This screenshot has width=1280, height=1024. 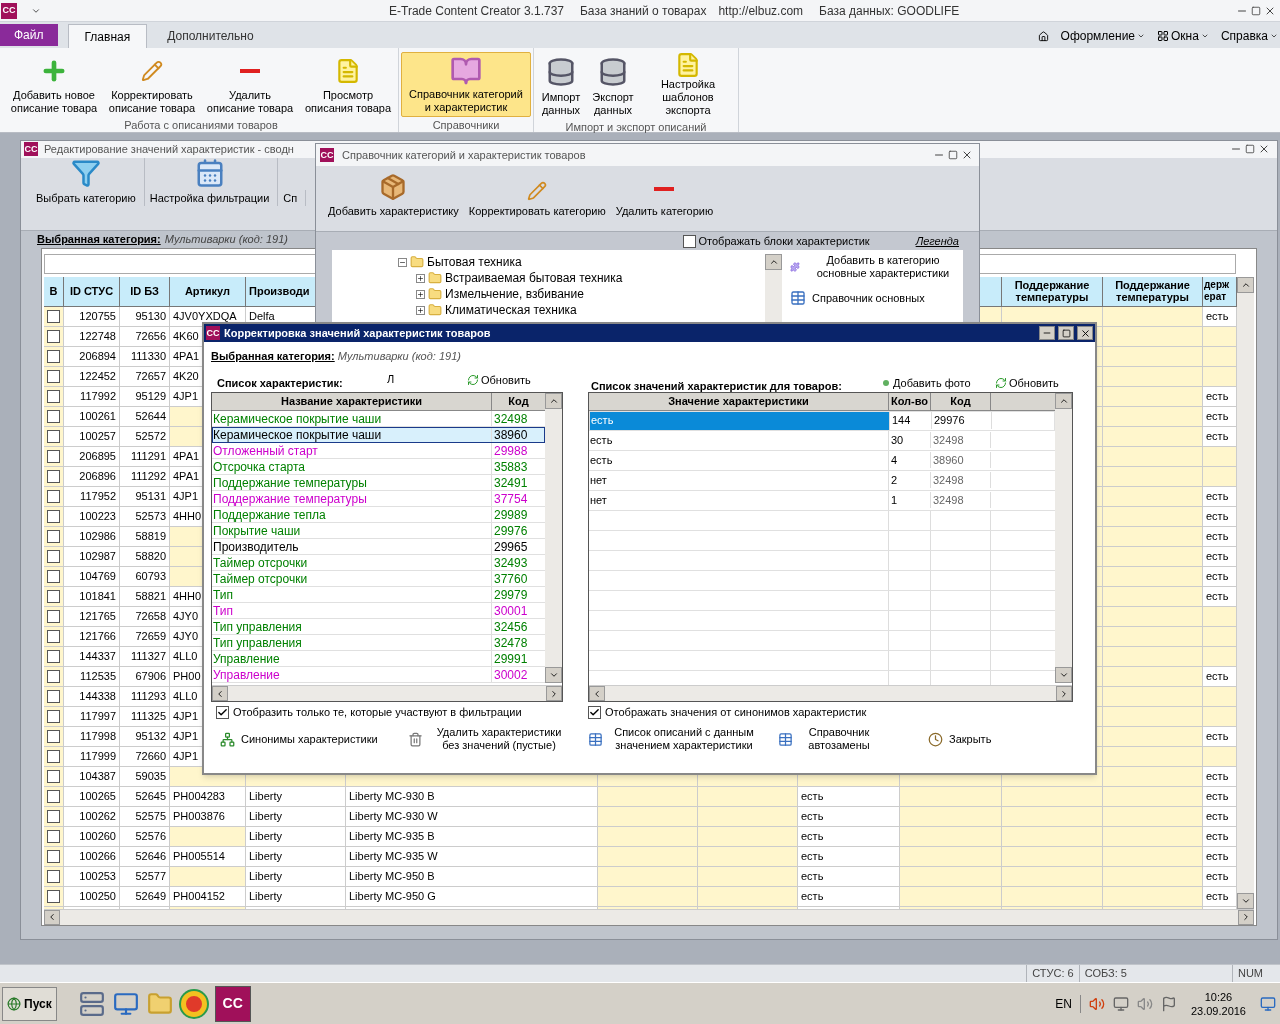 What do you see at coordinates (1218, 1010) in the screenshot?
I see `clock-date: 23.09.2016` at bounding box center [1218, 1010].